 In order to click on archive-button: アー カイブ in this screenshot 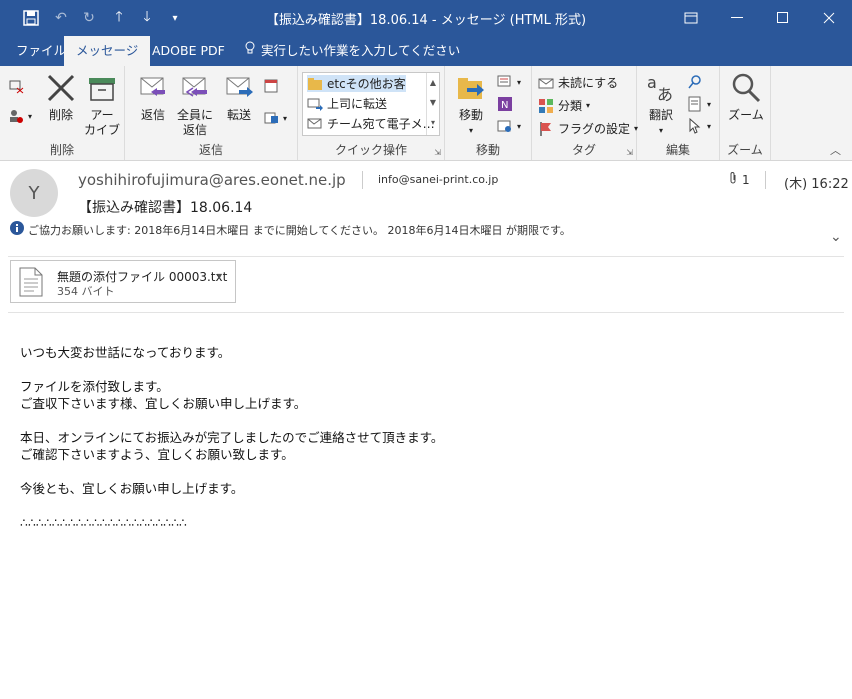, I will do `click(102, 105)`.